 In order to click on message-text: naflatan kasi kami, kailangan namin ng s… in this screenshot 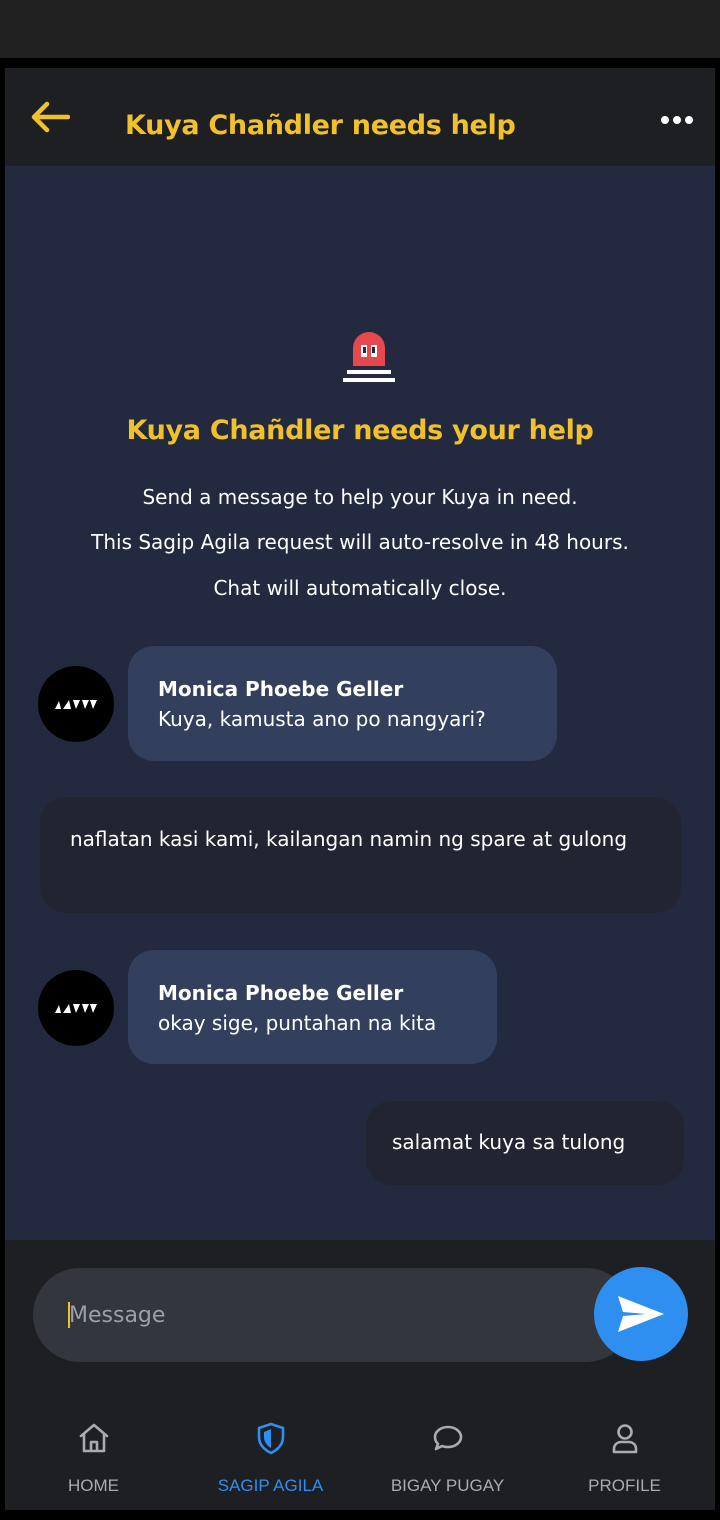, I will do `click(349, 839)`.